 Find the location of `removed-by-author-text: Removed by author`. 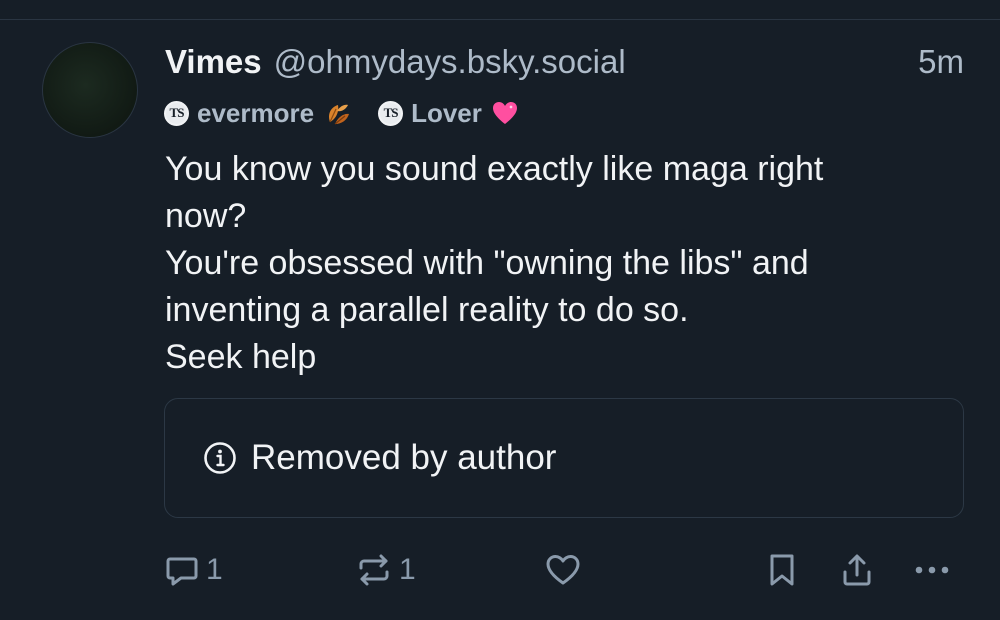

removed-by-author-text: Removed by author is located at coordinates (404, 457).